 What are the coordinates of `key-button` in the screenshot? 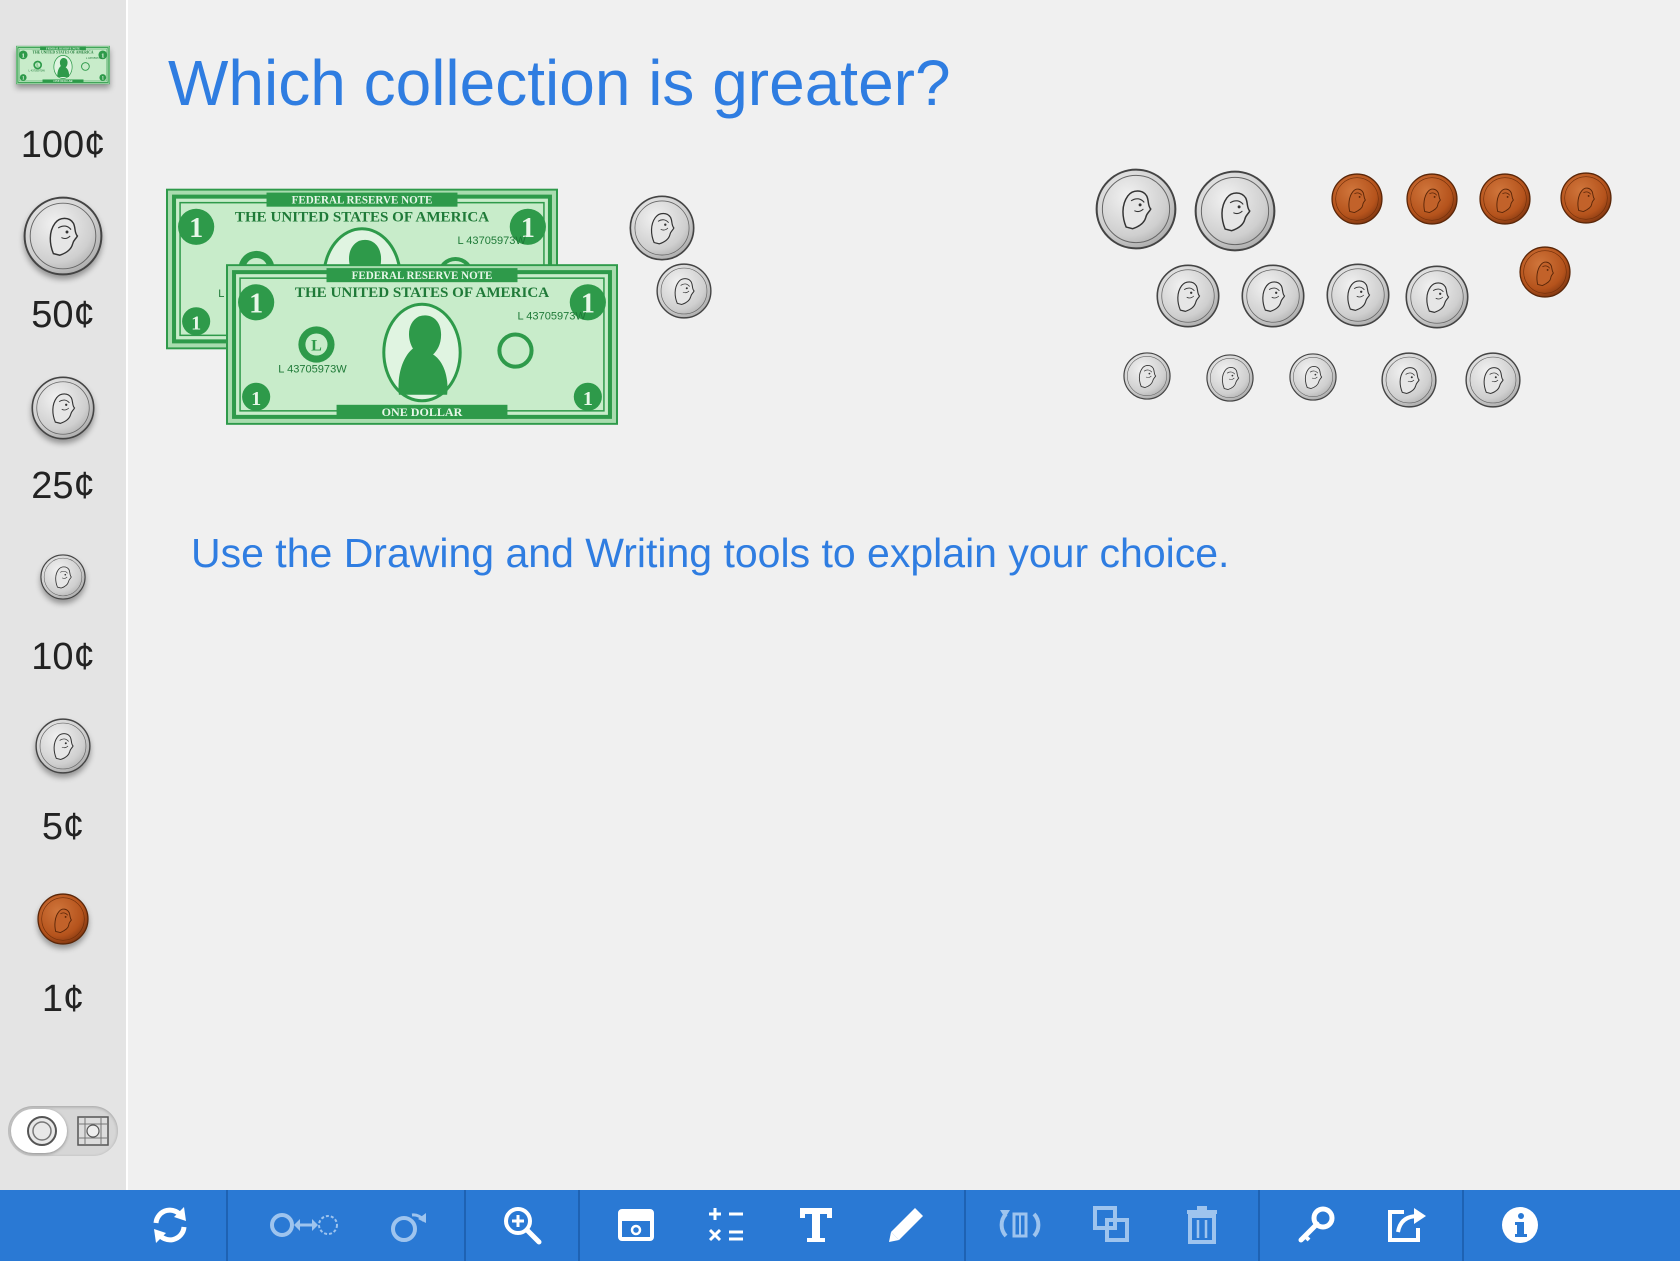 It's located at (1316, 1225).